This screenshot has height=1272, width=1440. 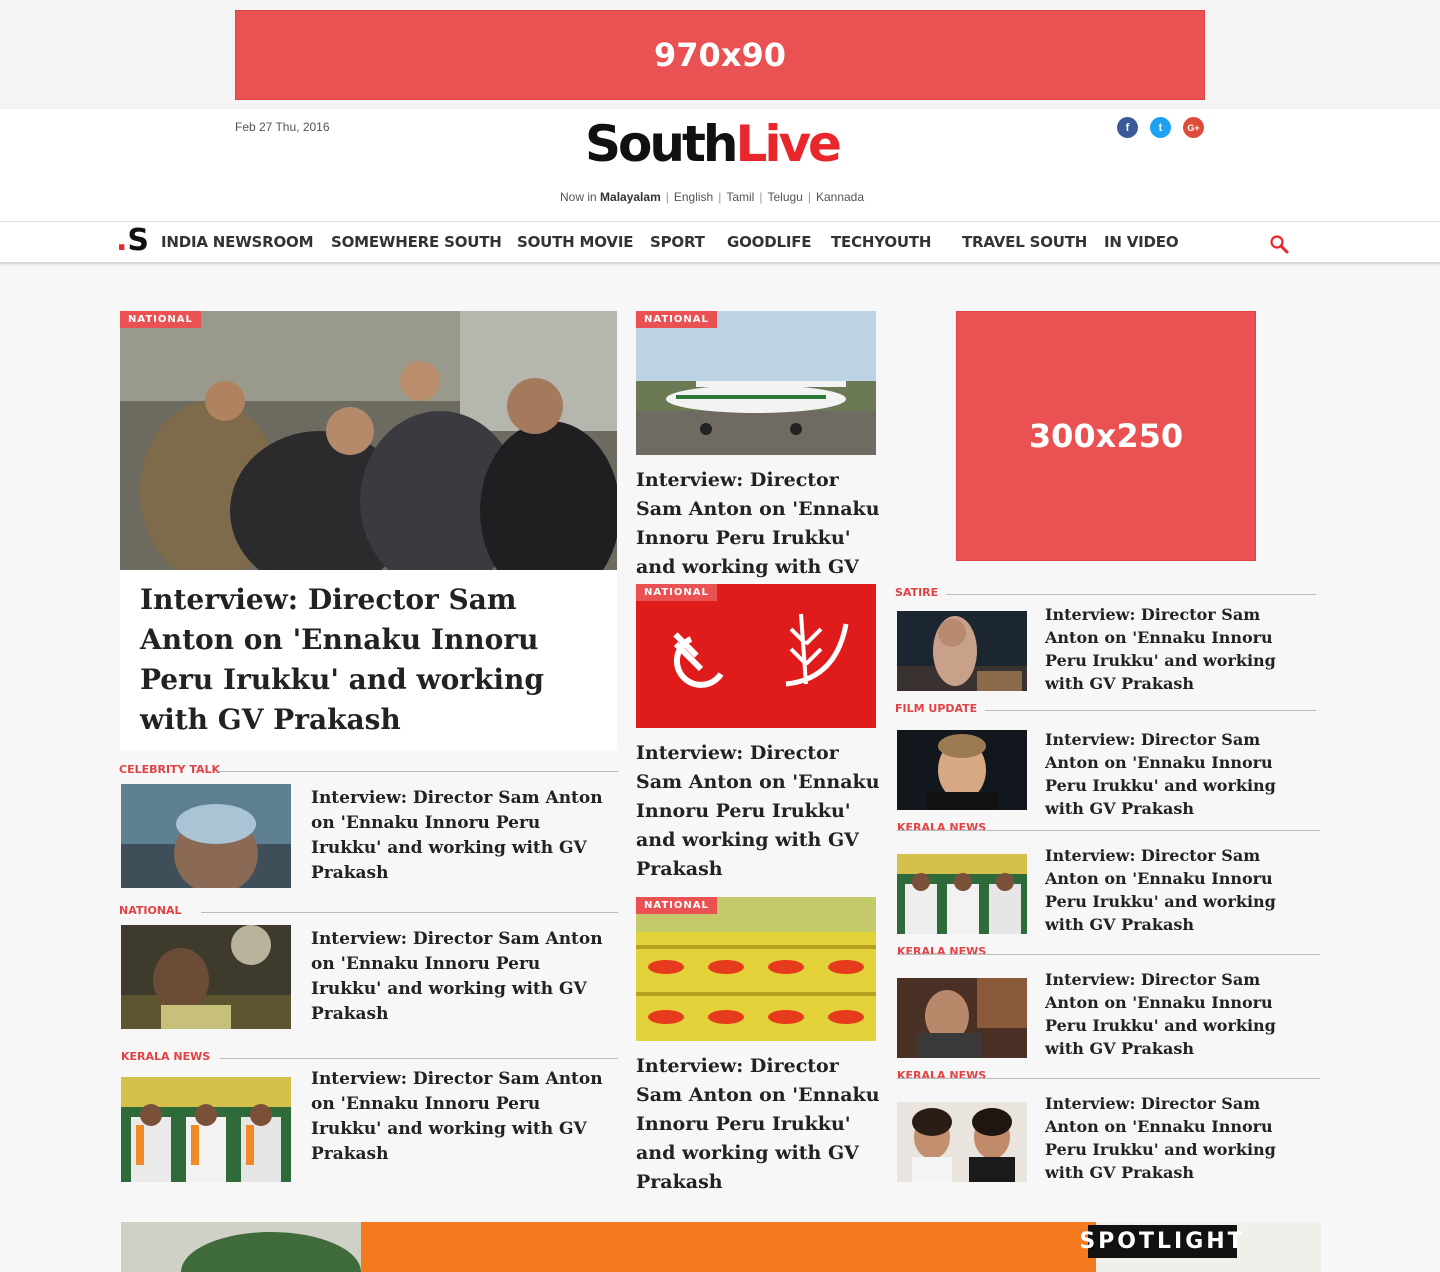 What do you see at coordinates (962, 894) in the screenshot?
I see `right-item-3-image` at bounding box center [962, 894].